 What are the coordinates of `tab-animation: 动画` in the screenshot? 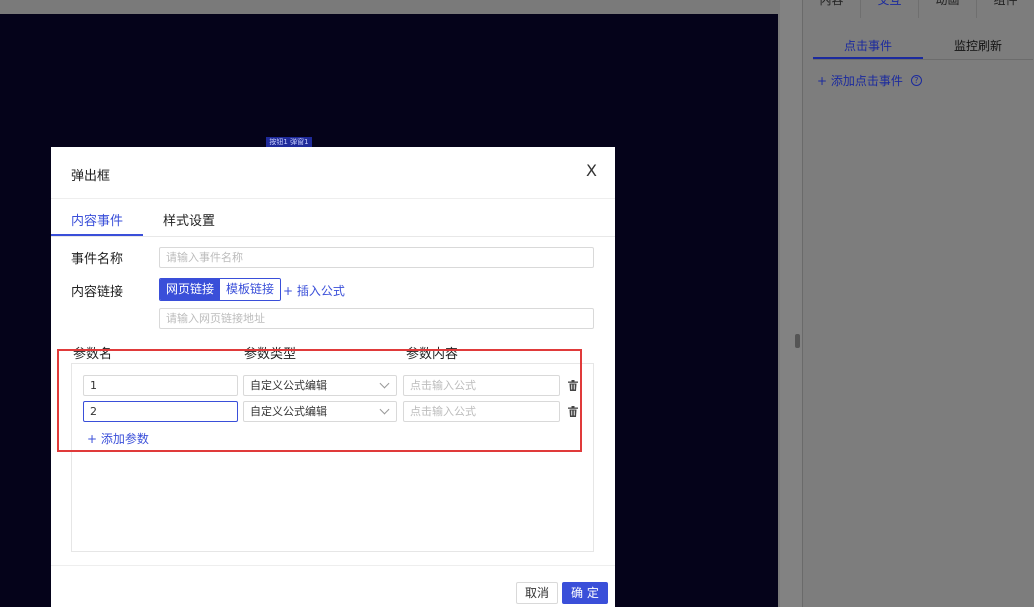 It's located at (948, 9).